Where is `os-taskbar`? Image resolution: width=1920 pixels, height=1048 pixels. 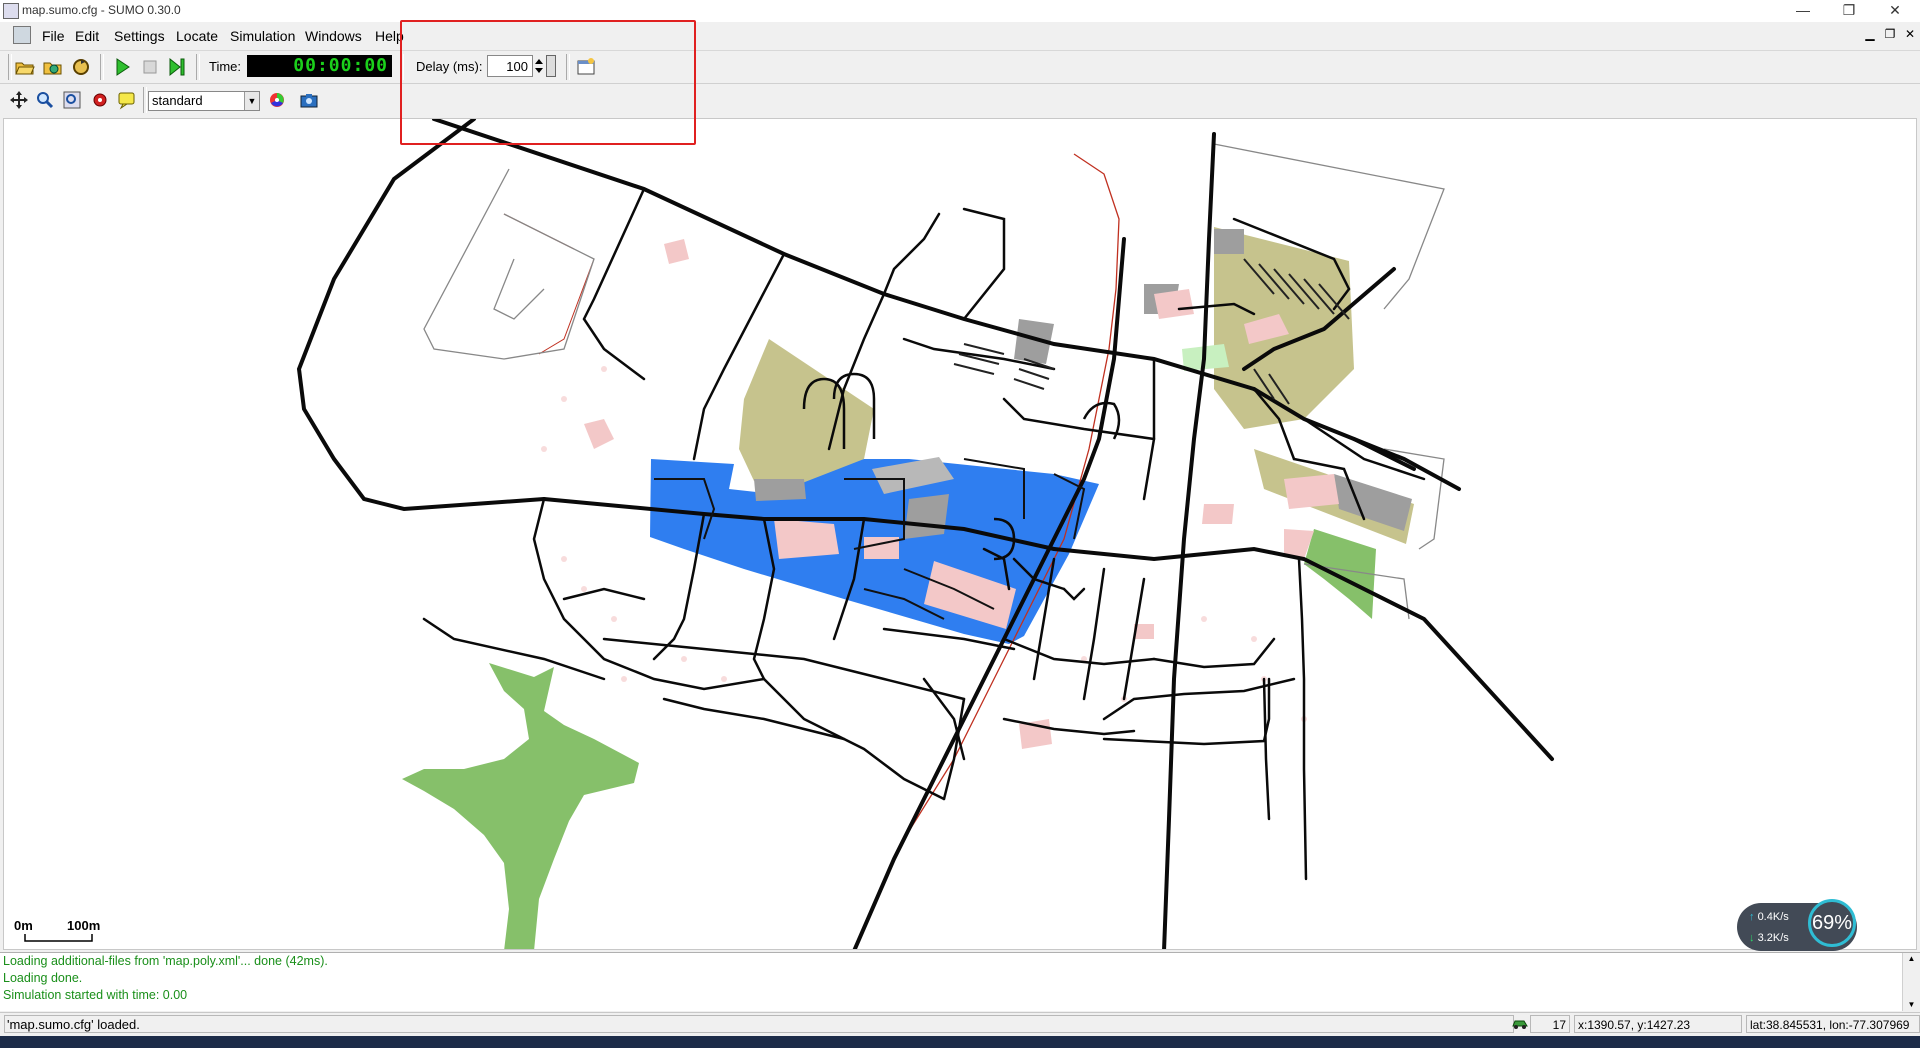
os-taskbar is located at coordinates (960, 1042).